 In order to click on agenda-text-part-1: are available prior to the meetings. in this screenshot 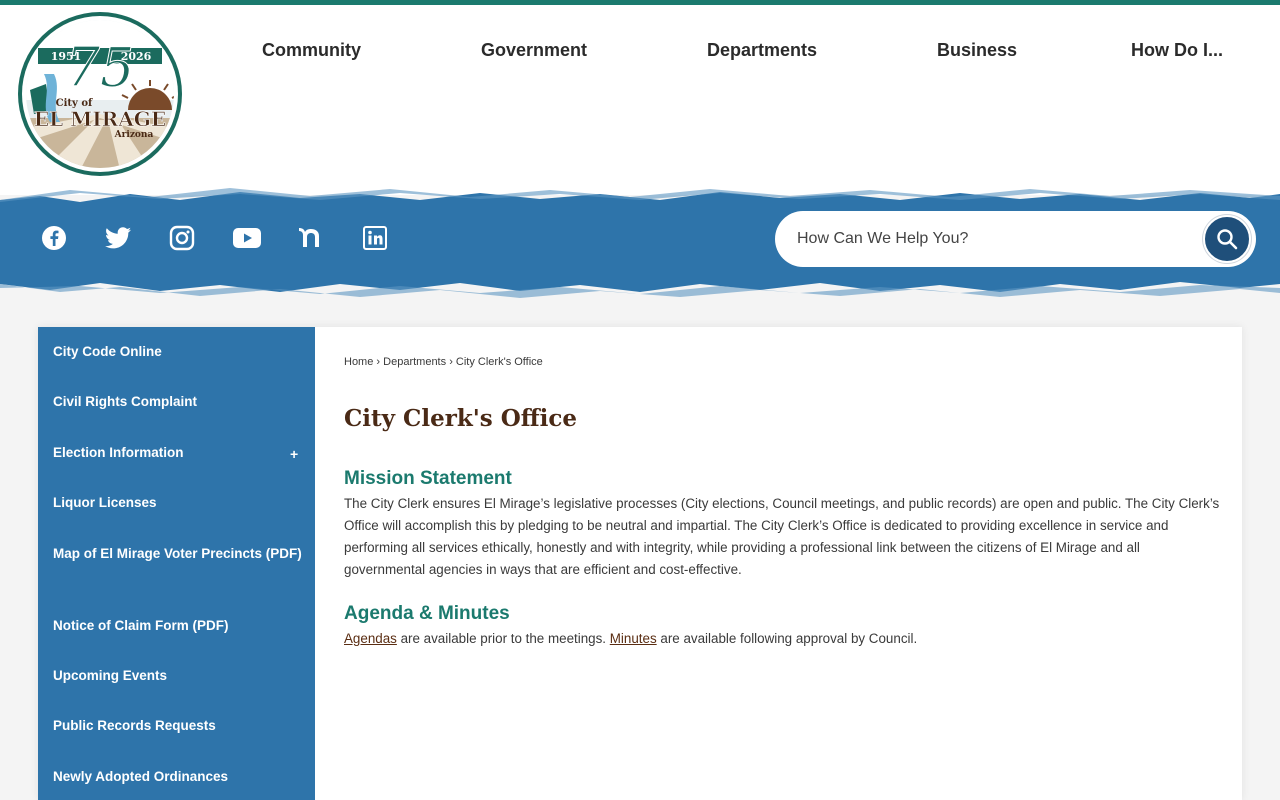, I will do `click(503, 638)`.